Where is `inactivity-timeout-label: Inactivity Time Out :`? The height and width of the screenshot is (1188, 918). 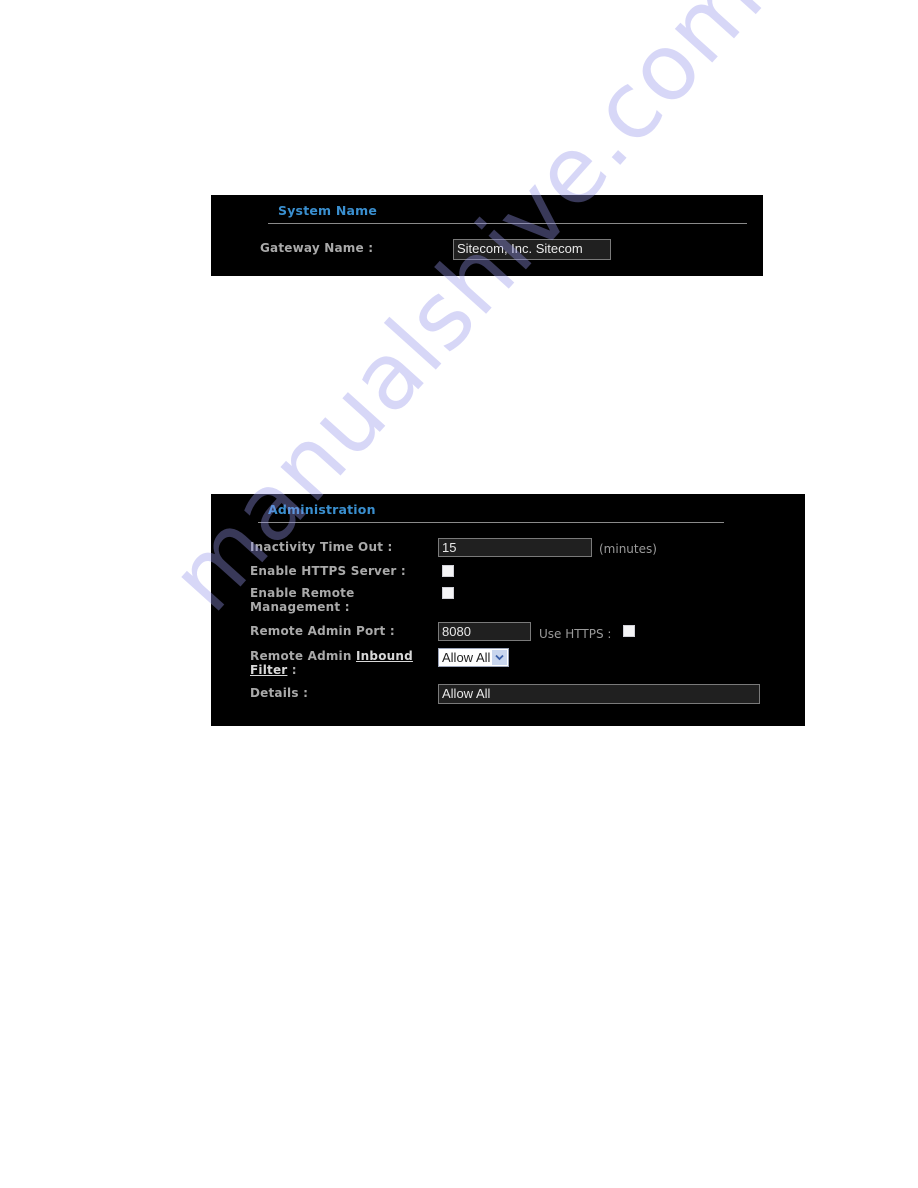 inactivity-timeout-label: Inactivity Time Out : is located at coordinates (321, 547).